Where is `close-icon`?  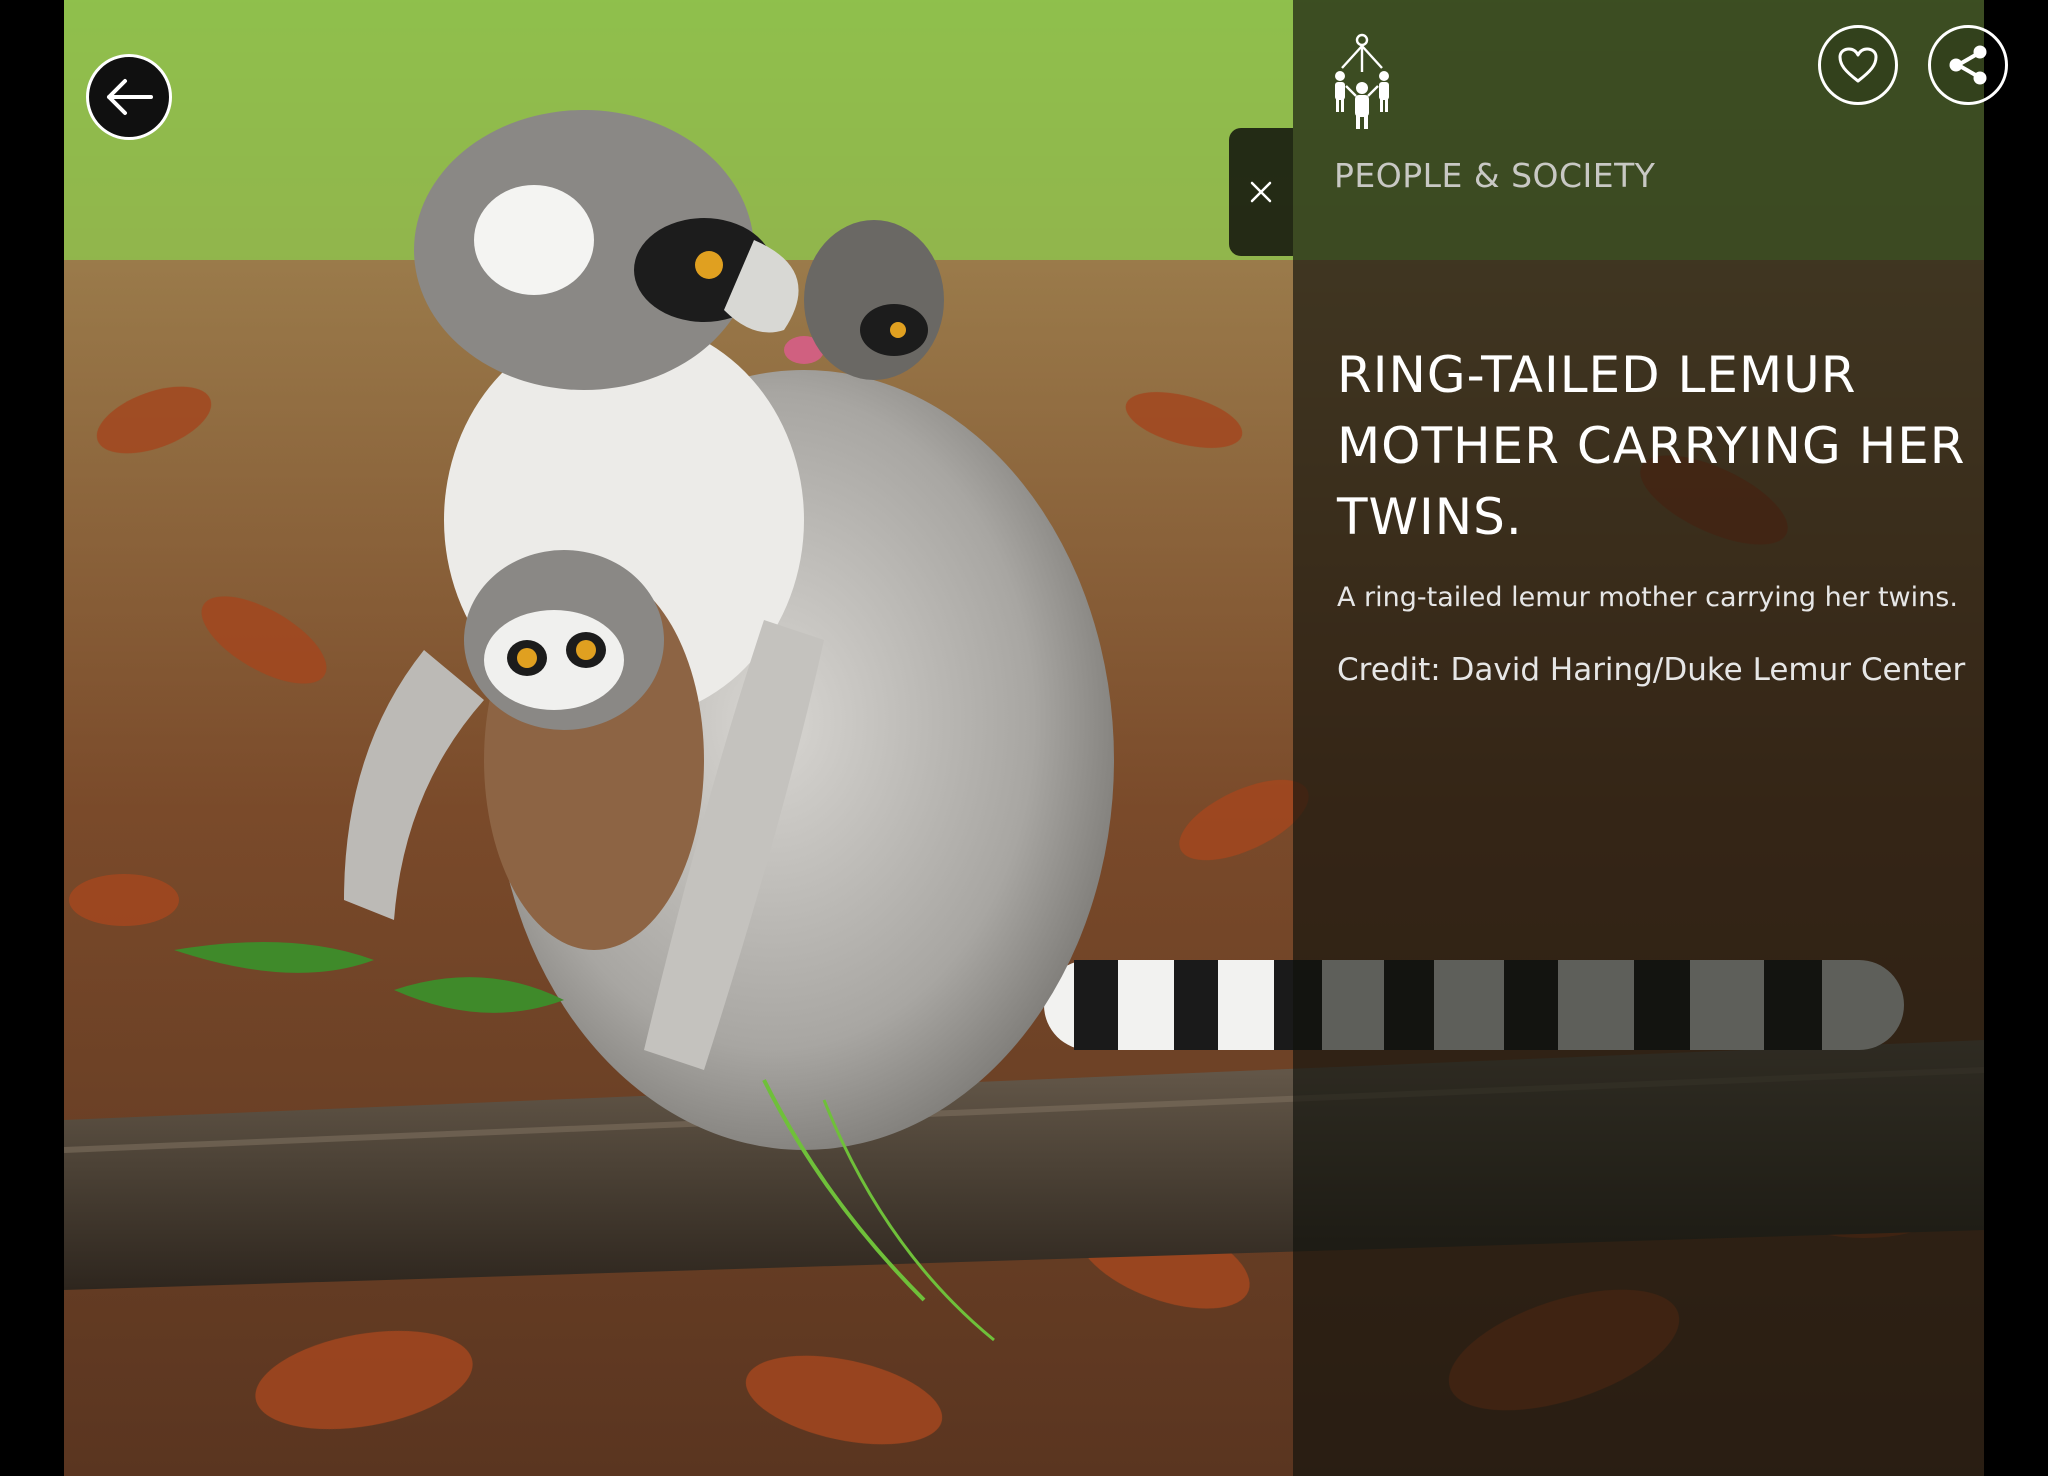
close-icon is located at coordinates (1261, 192).